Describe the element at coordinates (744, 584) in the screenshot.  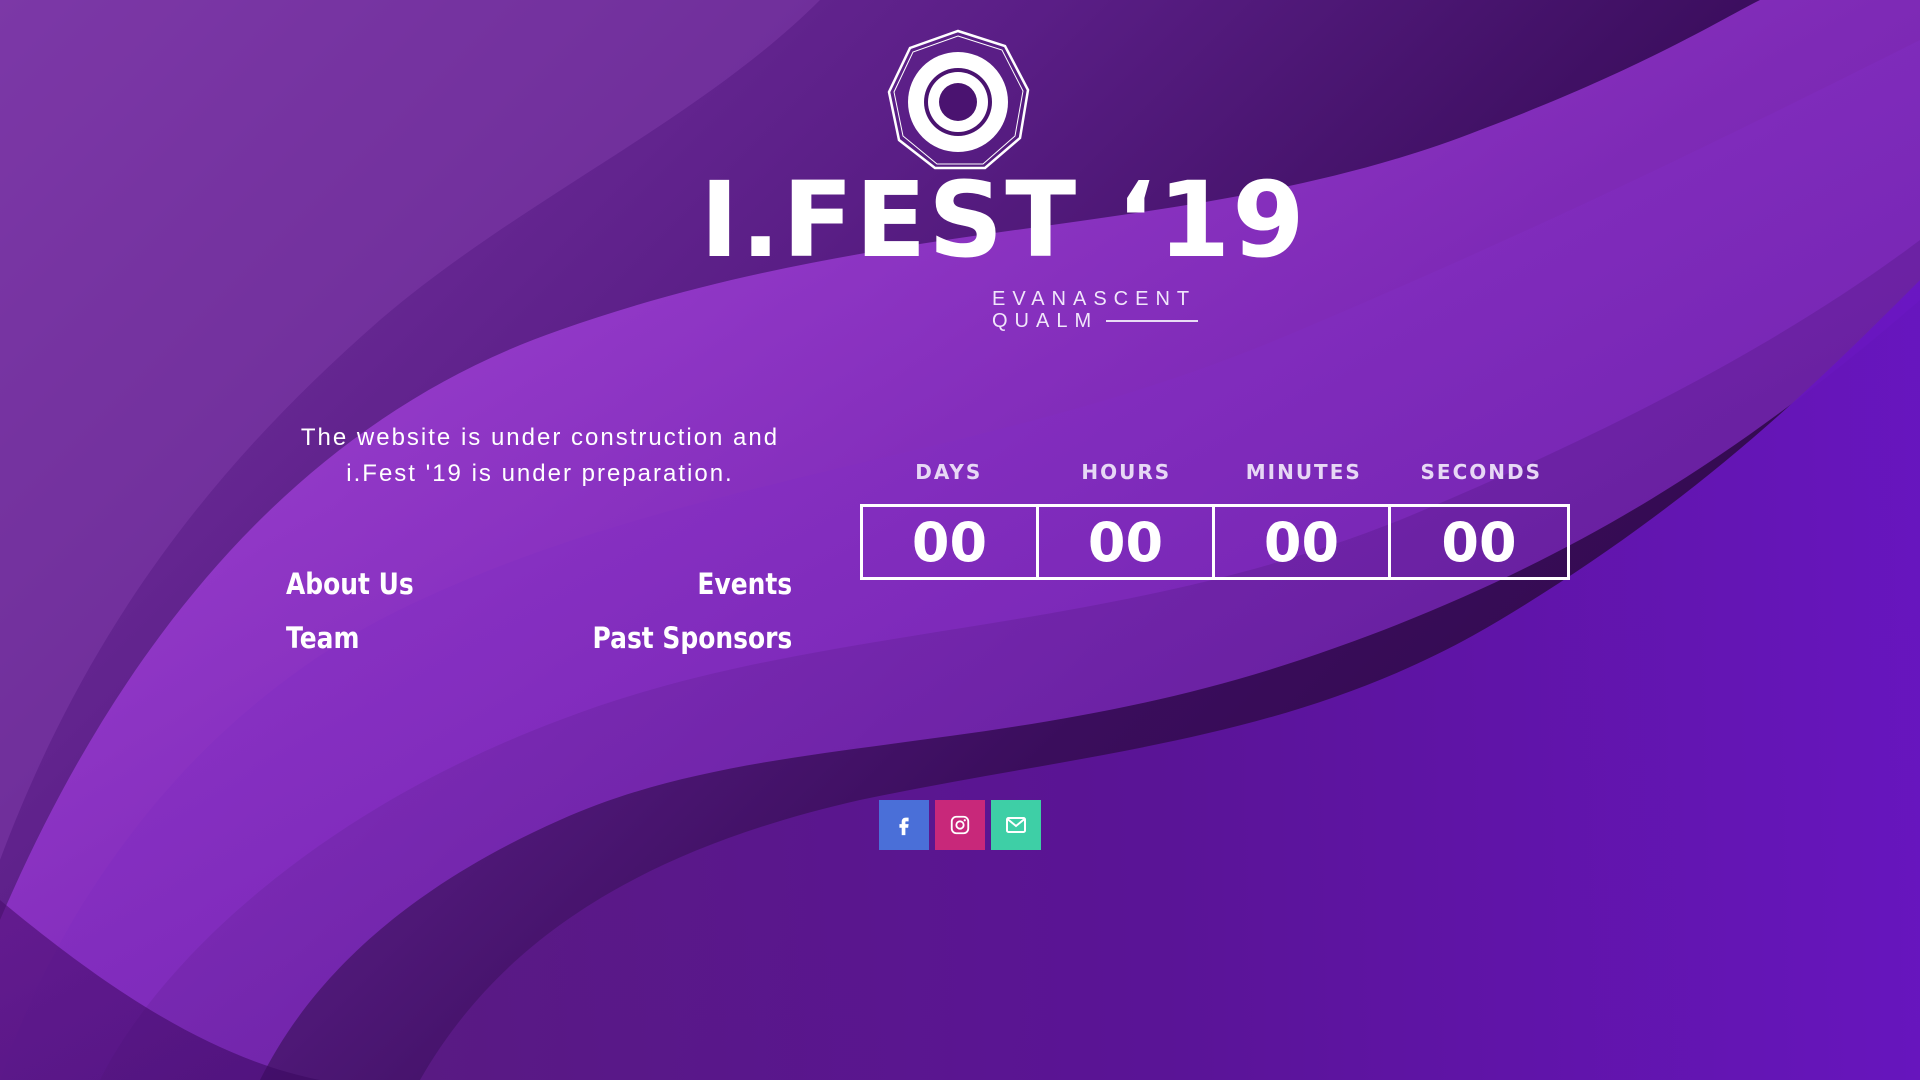
I see `nav-link-events: Events` at that location.